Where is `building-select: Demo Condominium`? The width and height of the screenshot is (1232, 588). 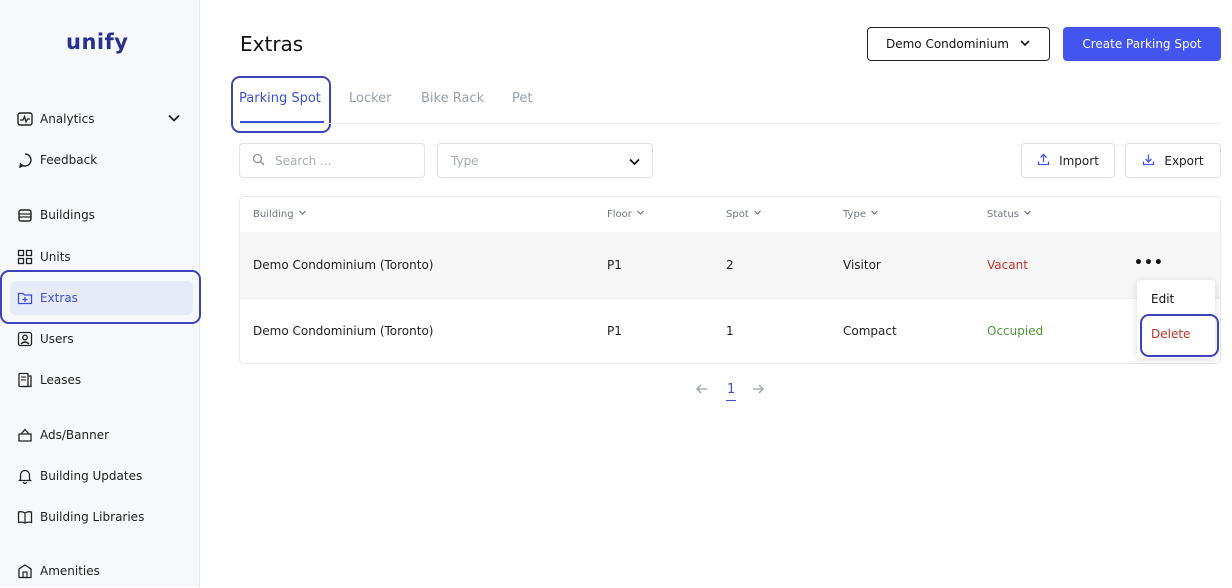 building-select: Demo Condominium is located at coordinates (958, 44).